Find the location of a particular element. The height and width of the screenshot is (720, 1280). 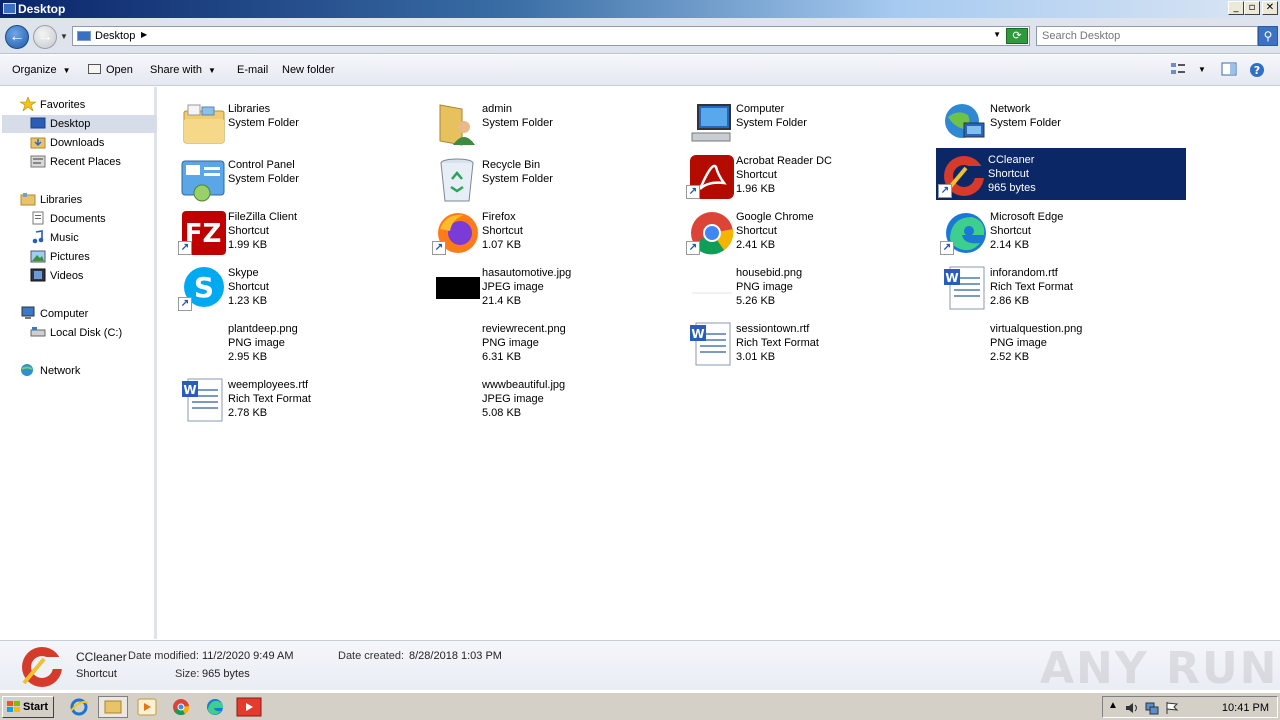

search-box is located at coordinates (1147, 36).